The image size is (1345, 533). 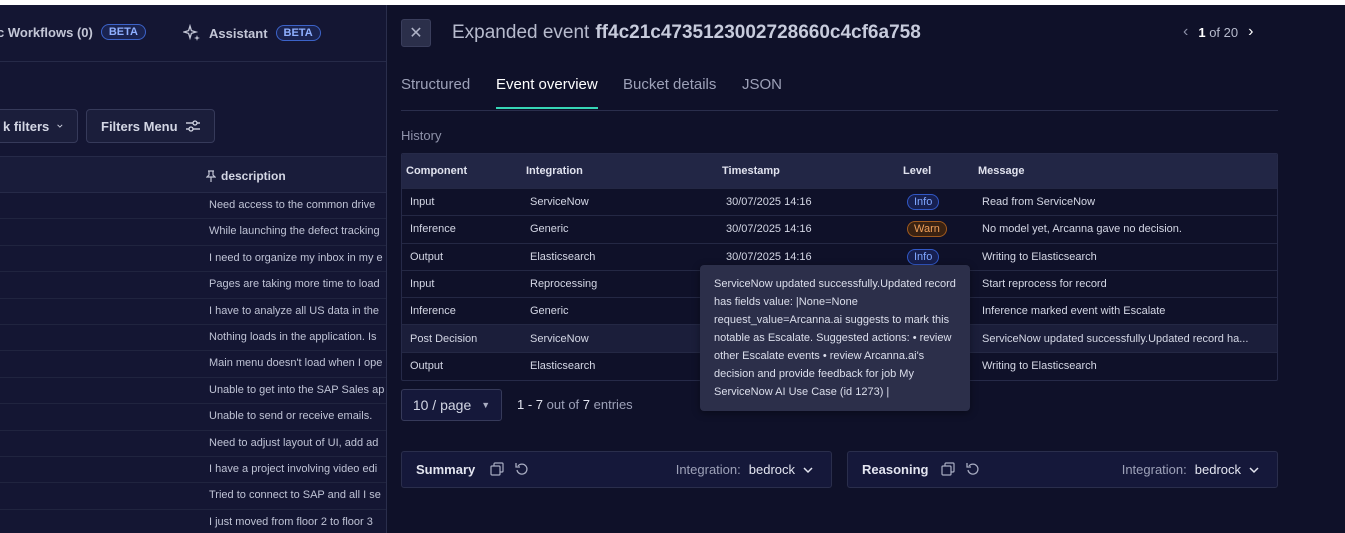 What do you see at coordinates (193, 259) in the screenshot?
I see `table-row: I need to organize my inbox in my e` at bounding box center [193, 259].